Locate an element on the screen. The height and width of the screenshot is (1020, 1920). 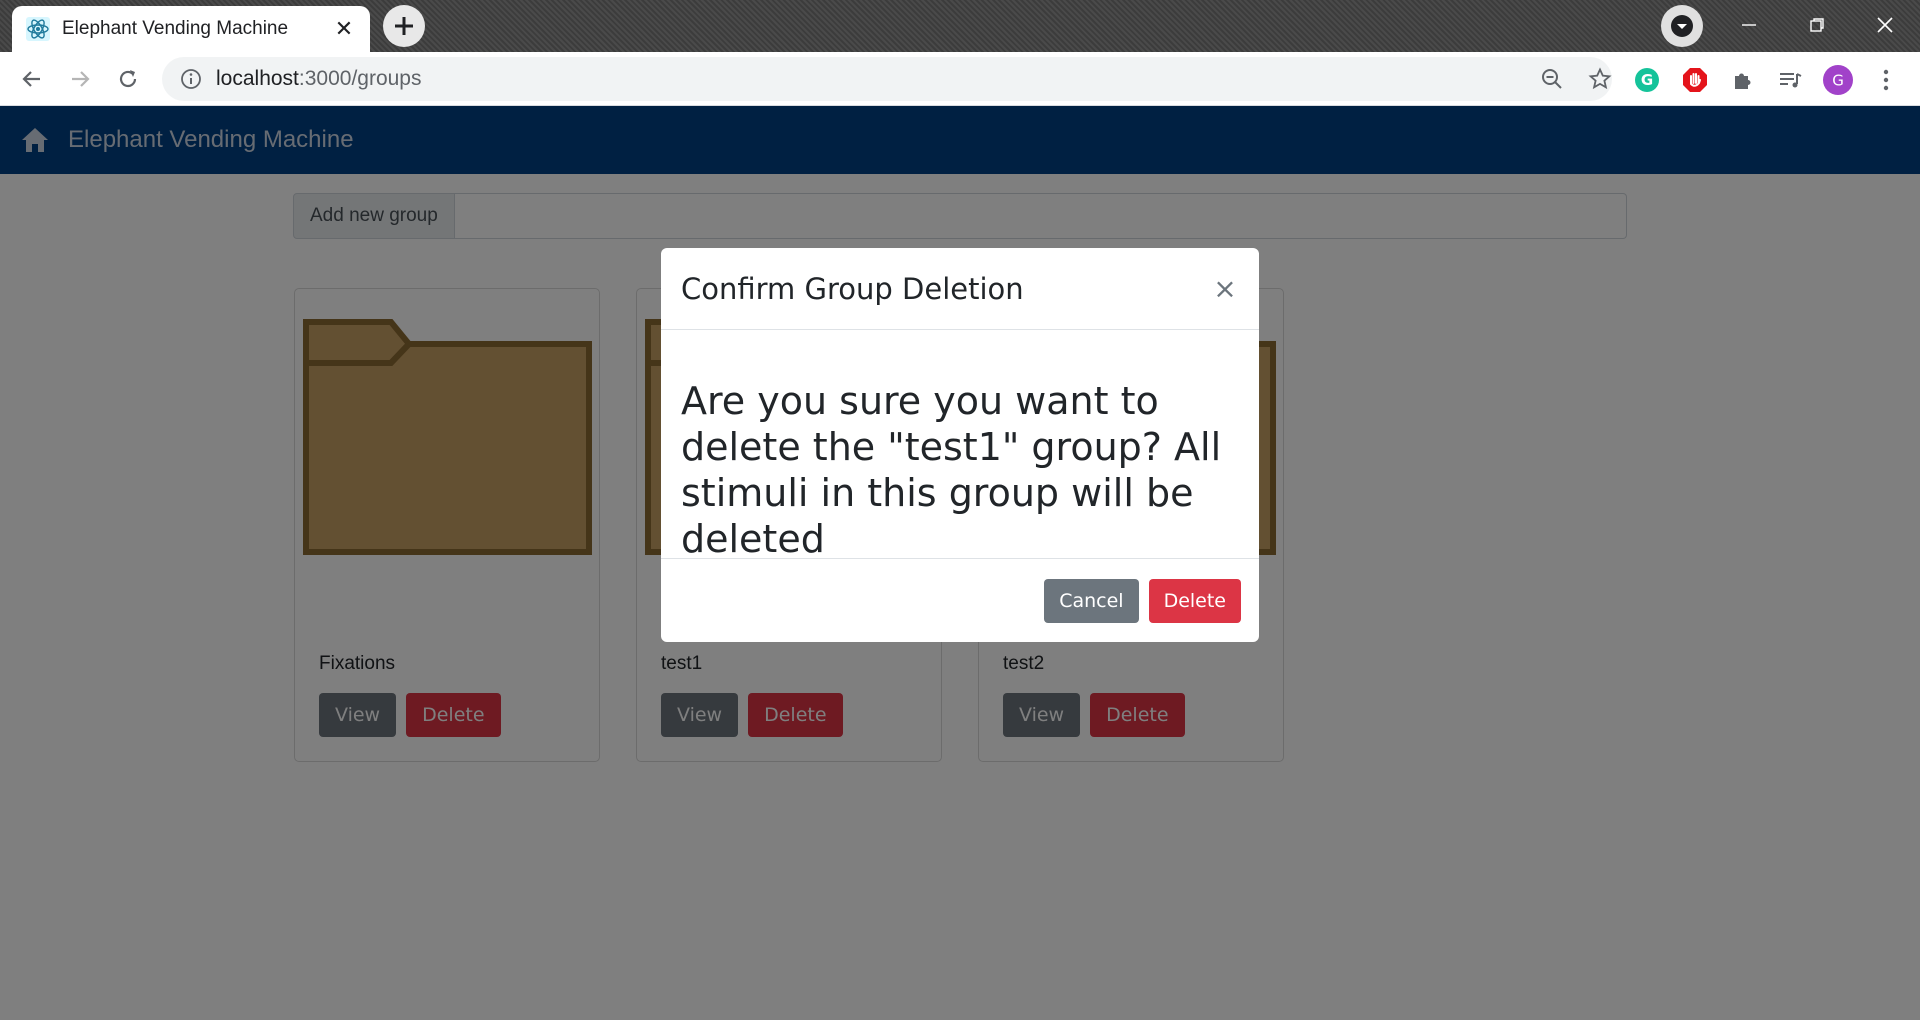
playlist-icon is located at coordinates (1791, 80).